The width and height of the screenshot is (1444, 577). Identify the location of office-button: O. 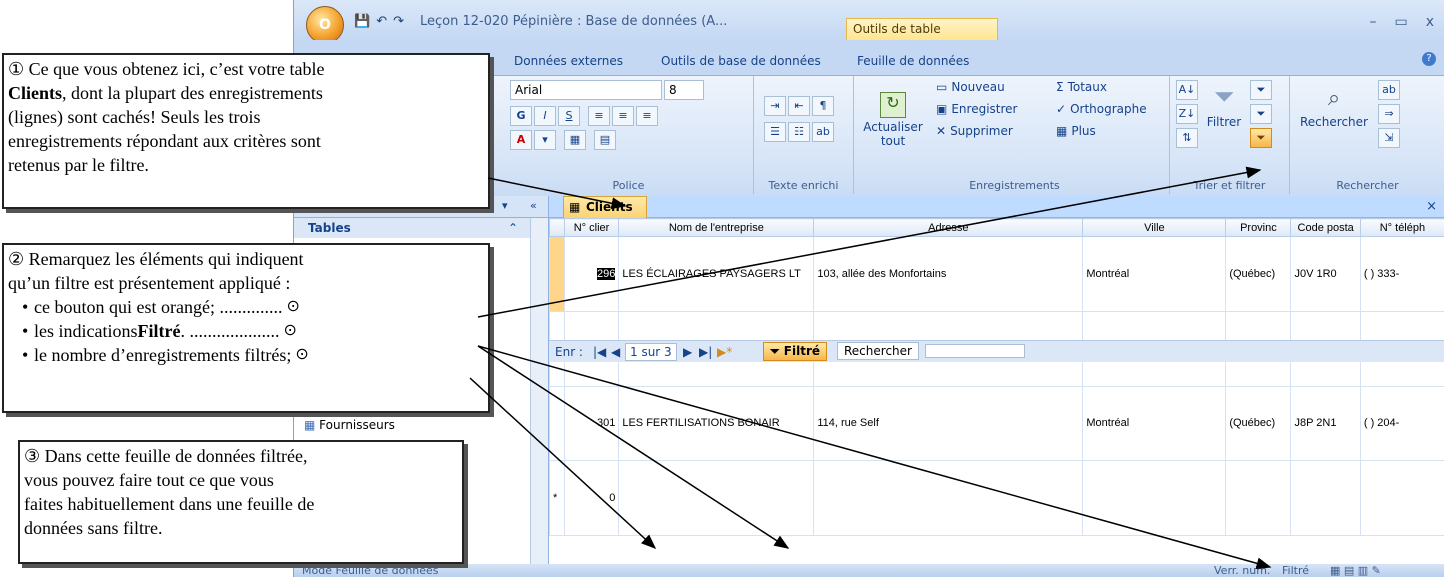
(325, 25).